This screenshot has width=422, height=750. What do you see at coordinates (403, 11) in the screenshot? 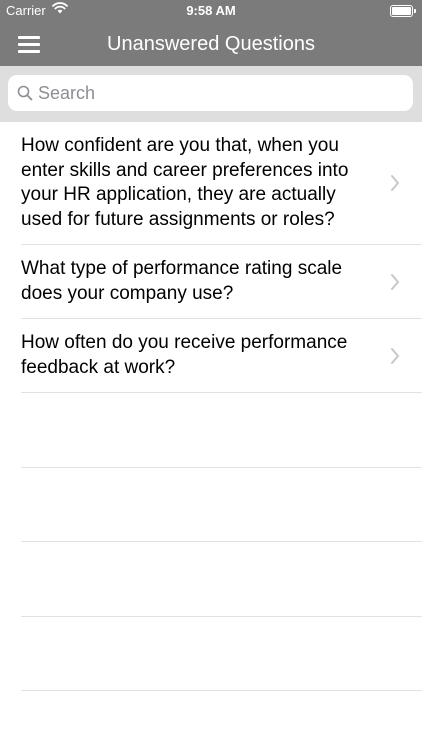
I see `battery-icon` at bounding box center [403, 11].